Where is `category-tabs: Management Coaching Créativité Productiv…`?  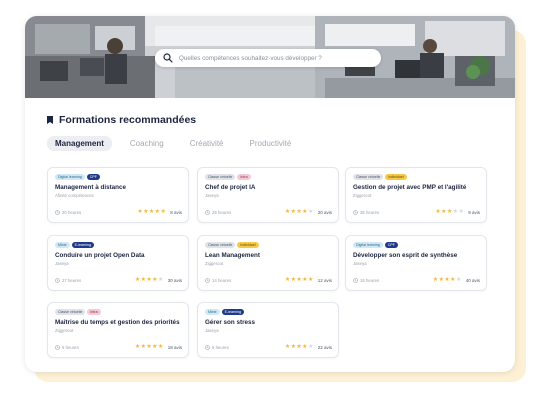
category-tabs: Management Coaching Créativité Productiv… is located at coordinates (178, 143).